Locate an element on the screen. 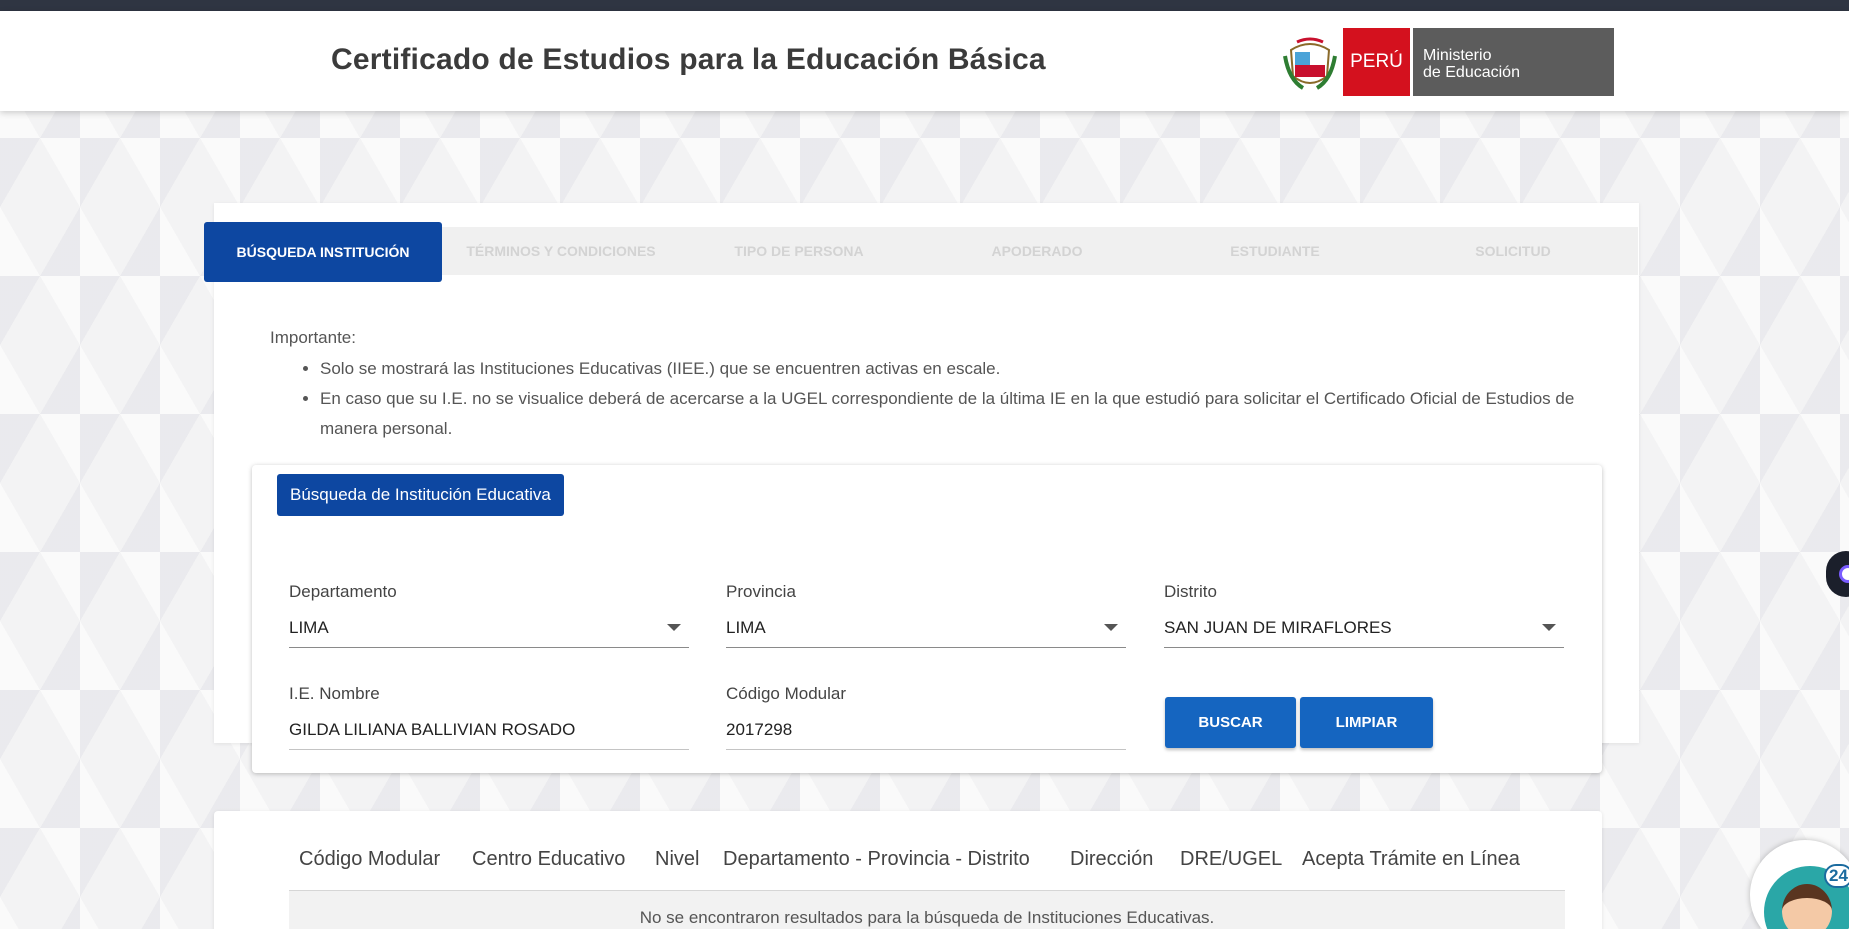 The image size is (1849, 929). provincia-label: Provincia is located at coordinates (761, 591).